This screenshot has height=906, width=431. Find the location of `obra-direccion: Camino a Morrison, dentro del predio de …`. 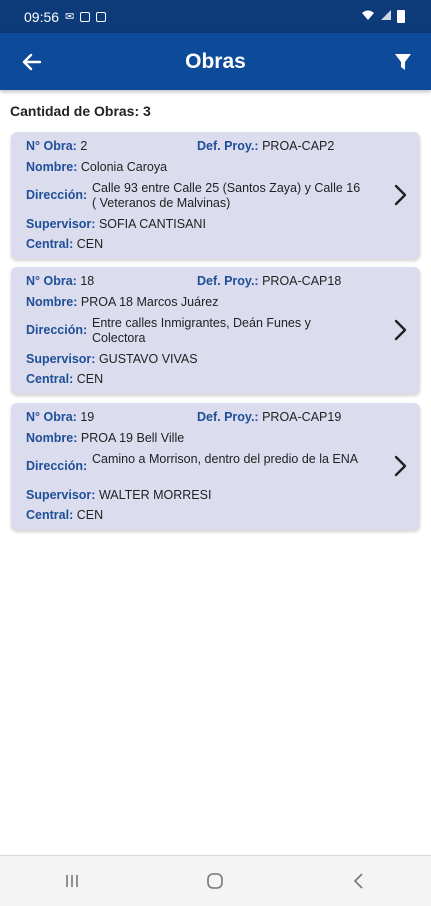

obra-direccion: Camino a Morrison, dentro del predio de … is located at coordinates (225, 459).